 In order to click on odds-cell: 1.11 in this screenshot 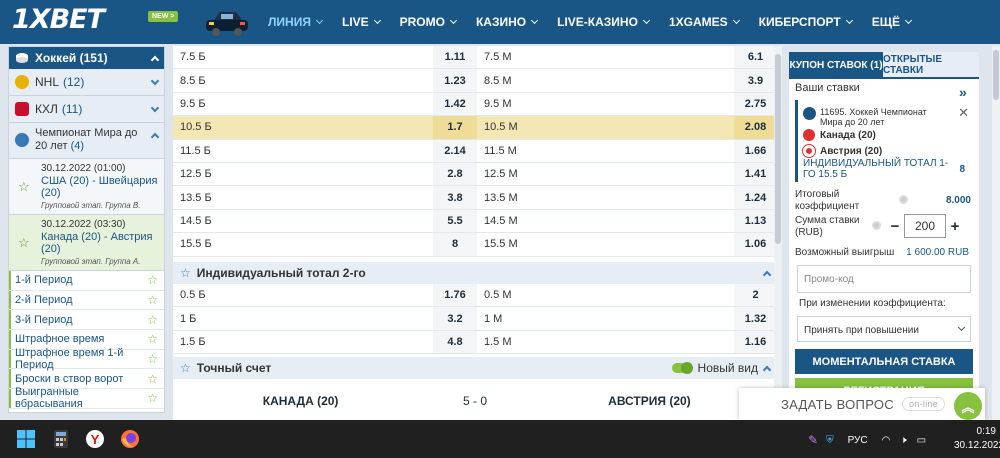, I will do `click(455, 57)`.